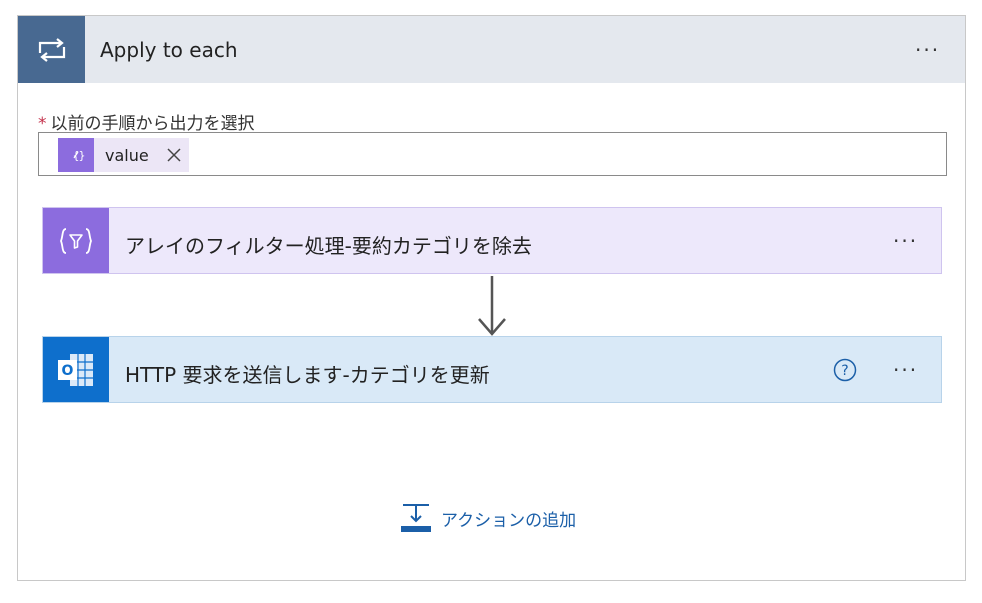 The height and width of the screenshot is (603, 982). I want to click on field-label: * 以前の手順から出力を選択, so click(146, 121).